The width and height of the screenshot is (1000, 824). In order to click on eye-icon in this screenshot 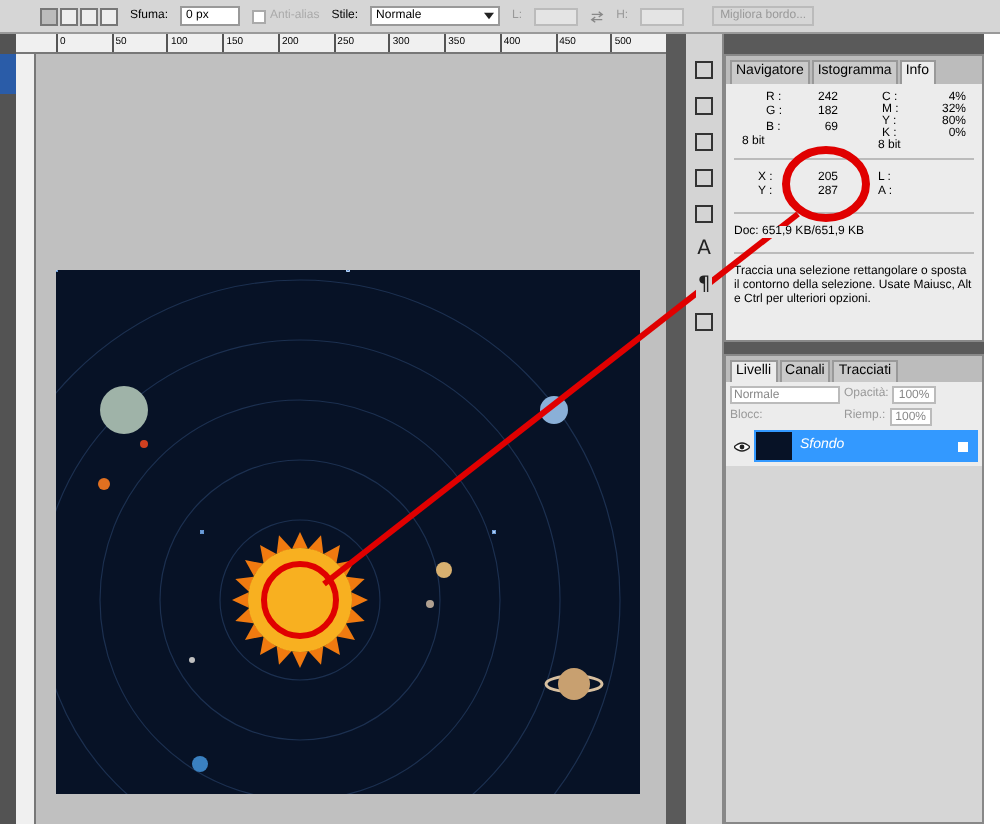, I will do `click(742, 446)`.